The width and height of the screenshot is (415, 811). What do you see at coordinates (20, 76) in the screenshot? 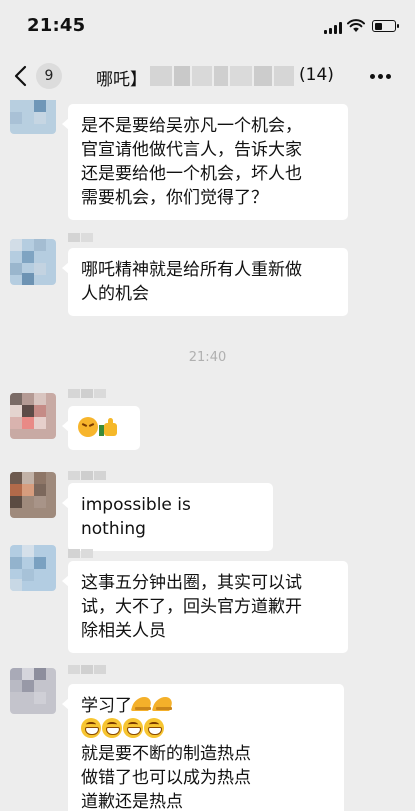
I see `chevron-left-icon` at bounding box center [20, 76].